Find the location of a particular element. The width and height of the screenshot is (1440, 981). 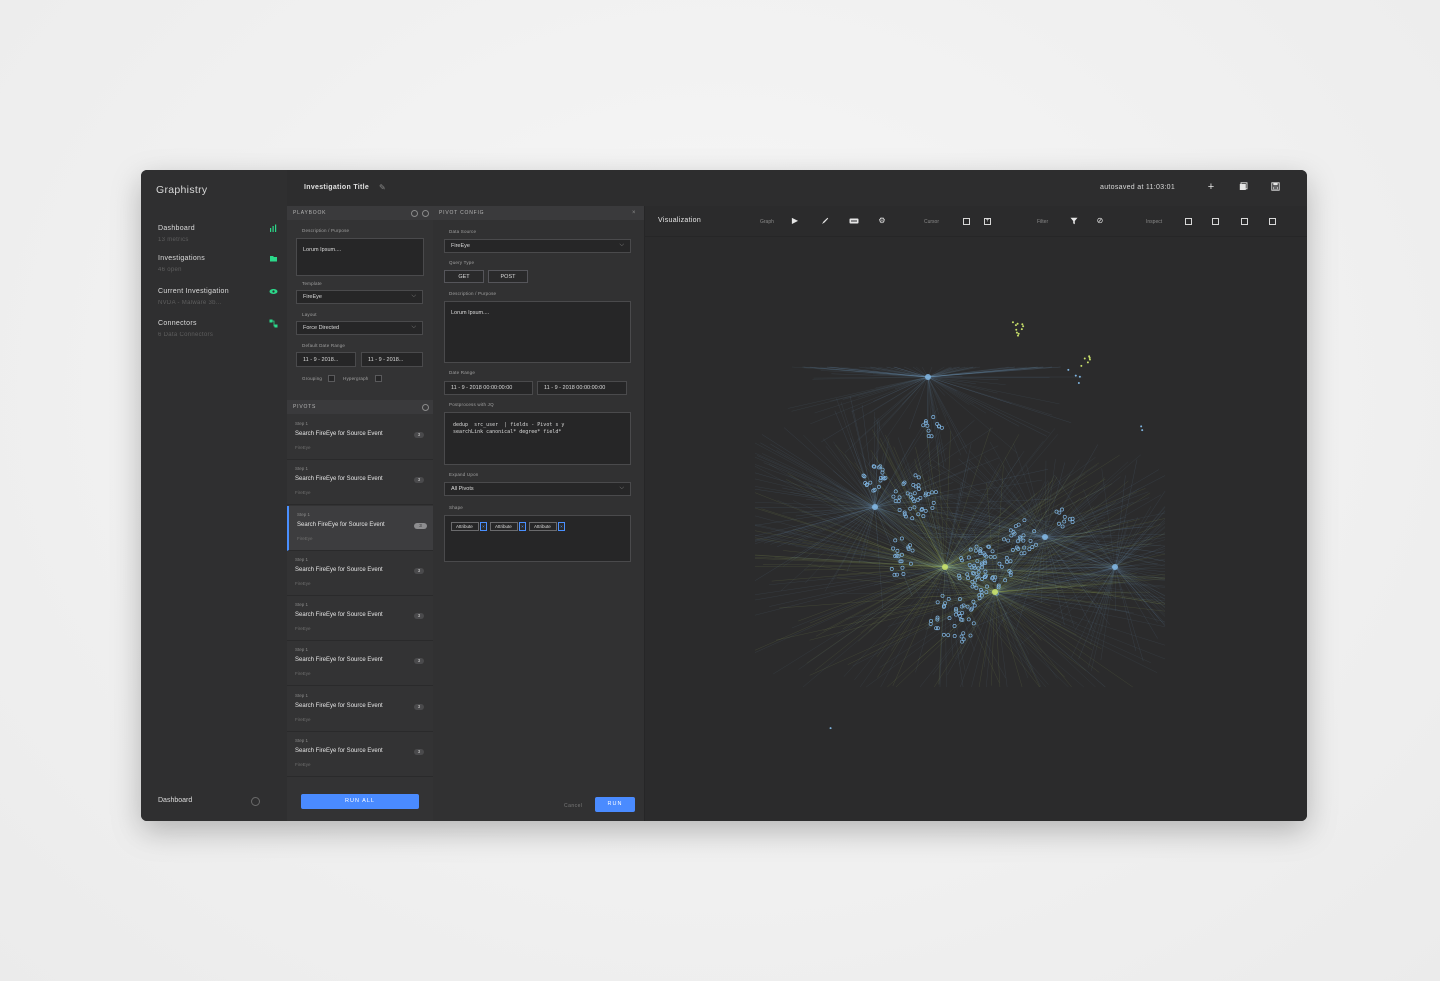

data-source-value: FireEye is located at coordinates (460, 246).